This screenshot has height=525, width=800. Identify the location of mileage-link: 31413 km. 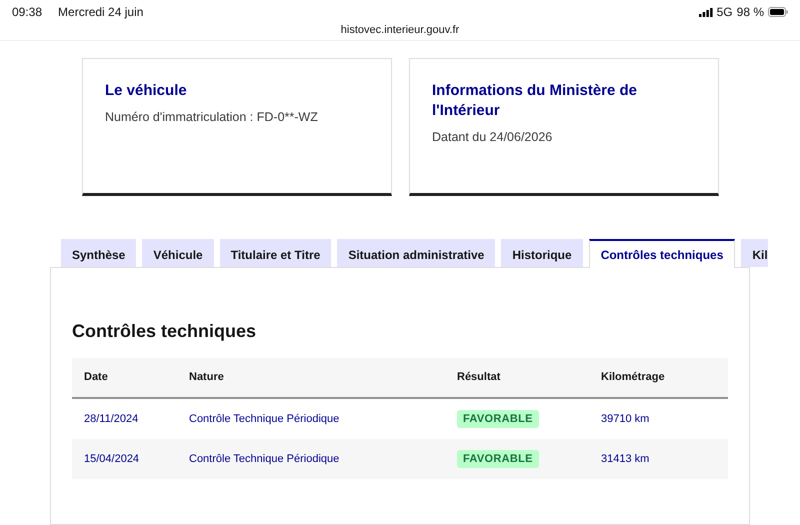
(625, 458).